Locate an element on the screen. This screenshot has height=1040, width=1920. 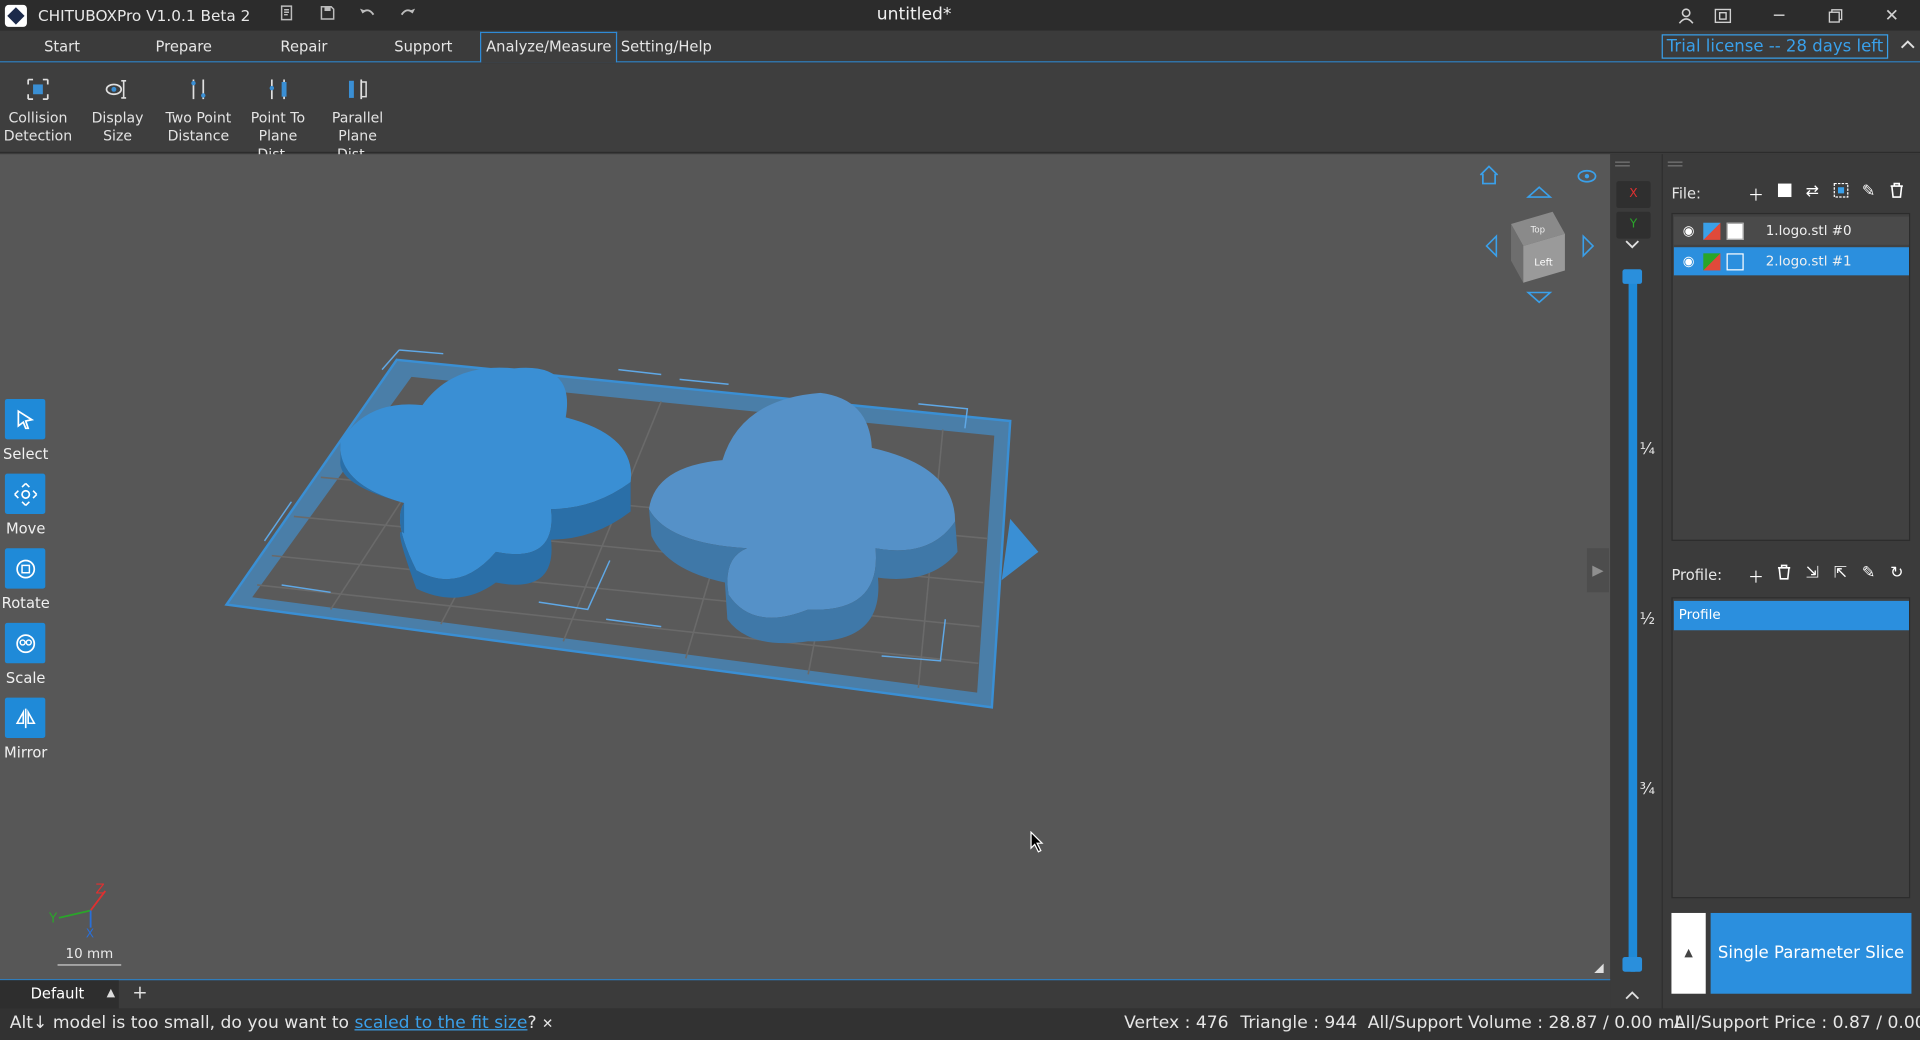
volume-readout: All/Support Volume : 28.87 / 0.00 mL is located at coordinates (1526, 1023).